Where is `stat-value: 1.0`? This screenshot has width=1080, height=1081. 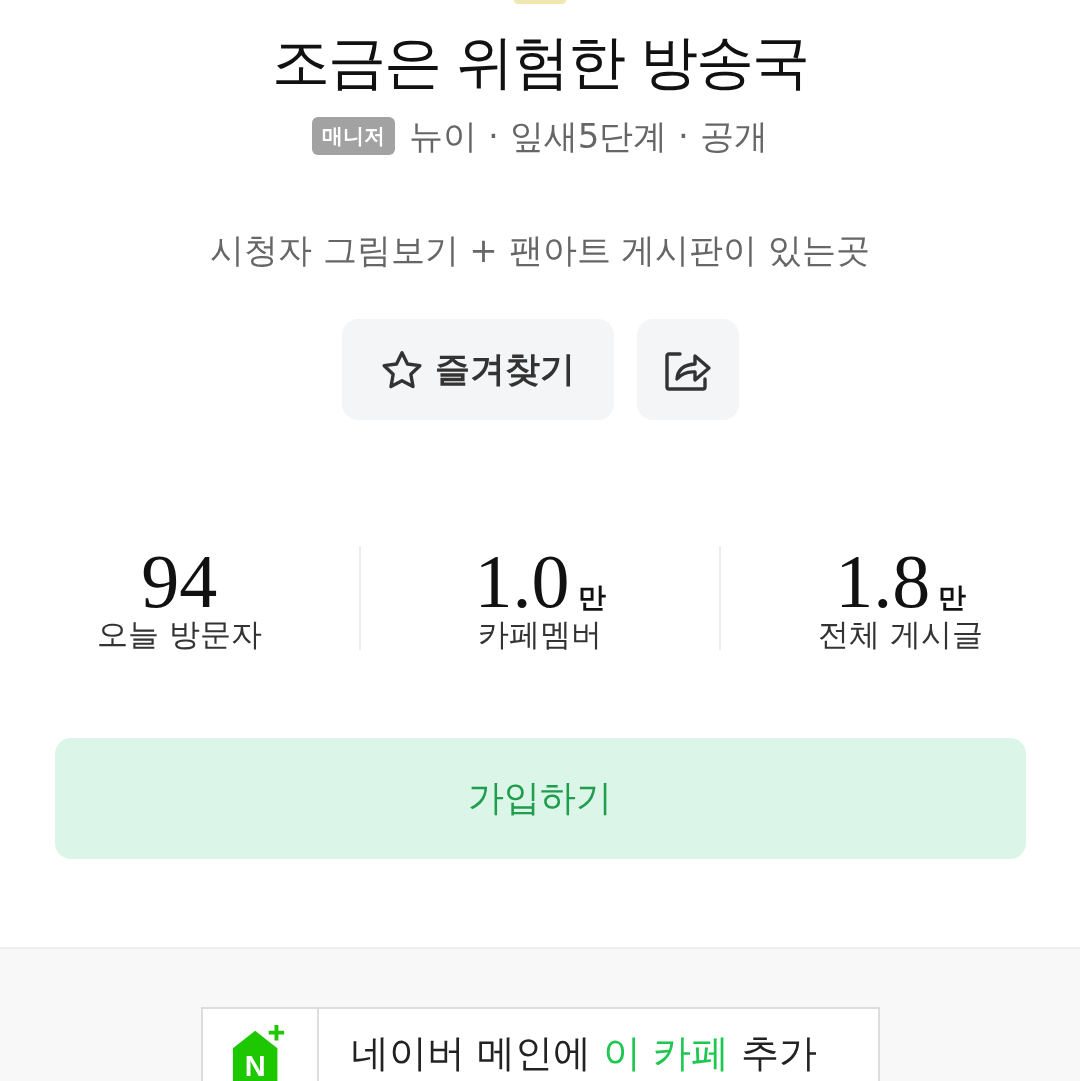 stat-value: 1.0 is located at coordinates (522, 581).